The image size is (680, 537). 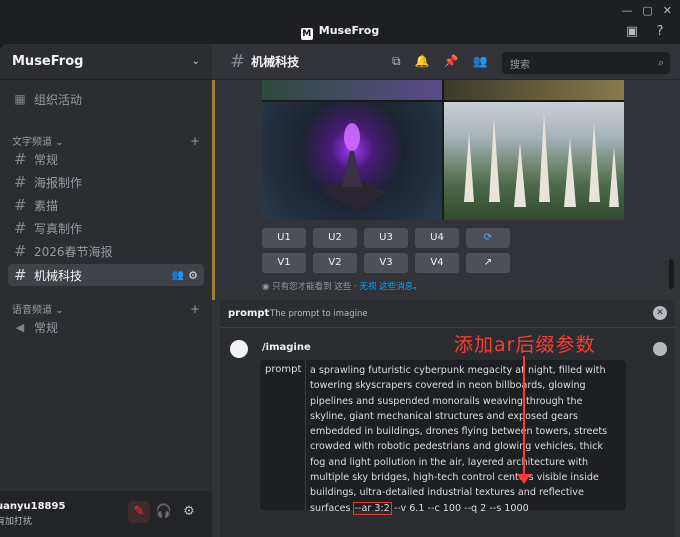 I want to click on speaker-icon: ◀, so click(x=20, y=327).